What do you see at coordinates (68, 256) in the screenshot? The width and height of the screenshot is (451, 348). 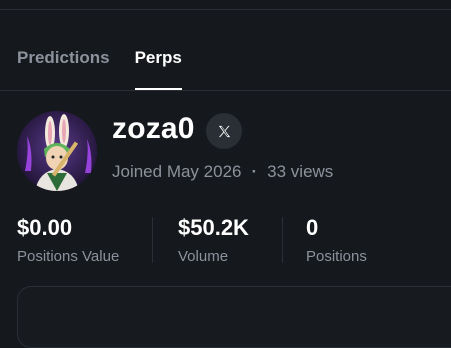 I see `stat-label: Positions Value` at bounding box center [68, 256].